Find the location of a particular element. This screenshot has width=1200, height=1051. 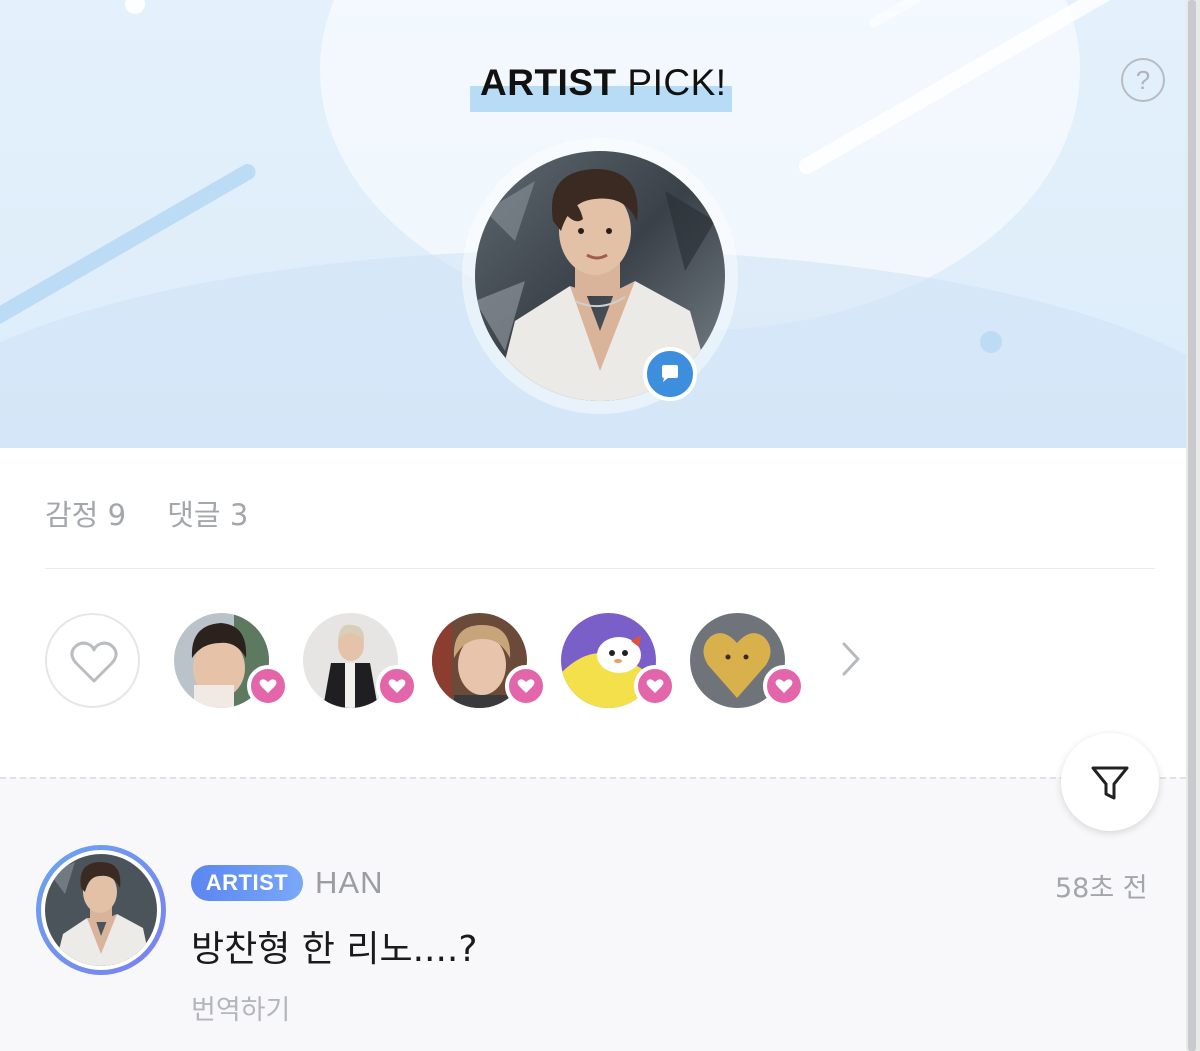

artist-badge: ARTIST is located at coordinates (247, 883).